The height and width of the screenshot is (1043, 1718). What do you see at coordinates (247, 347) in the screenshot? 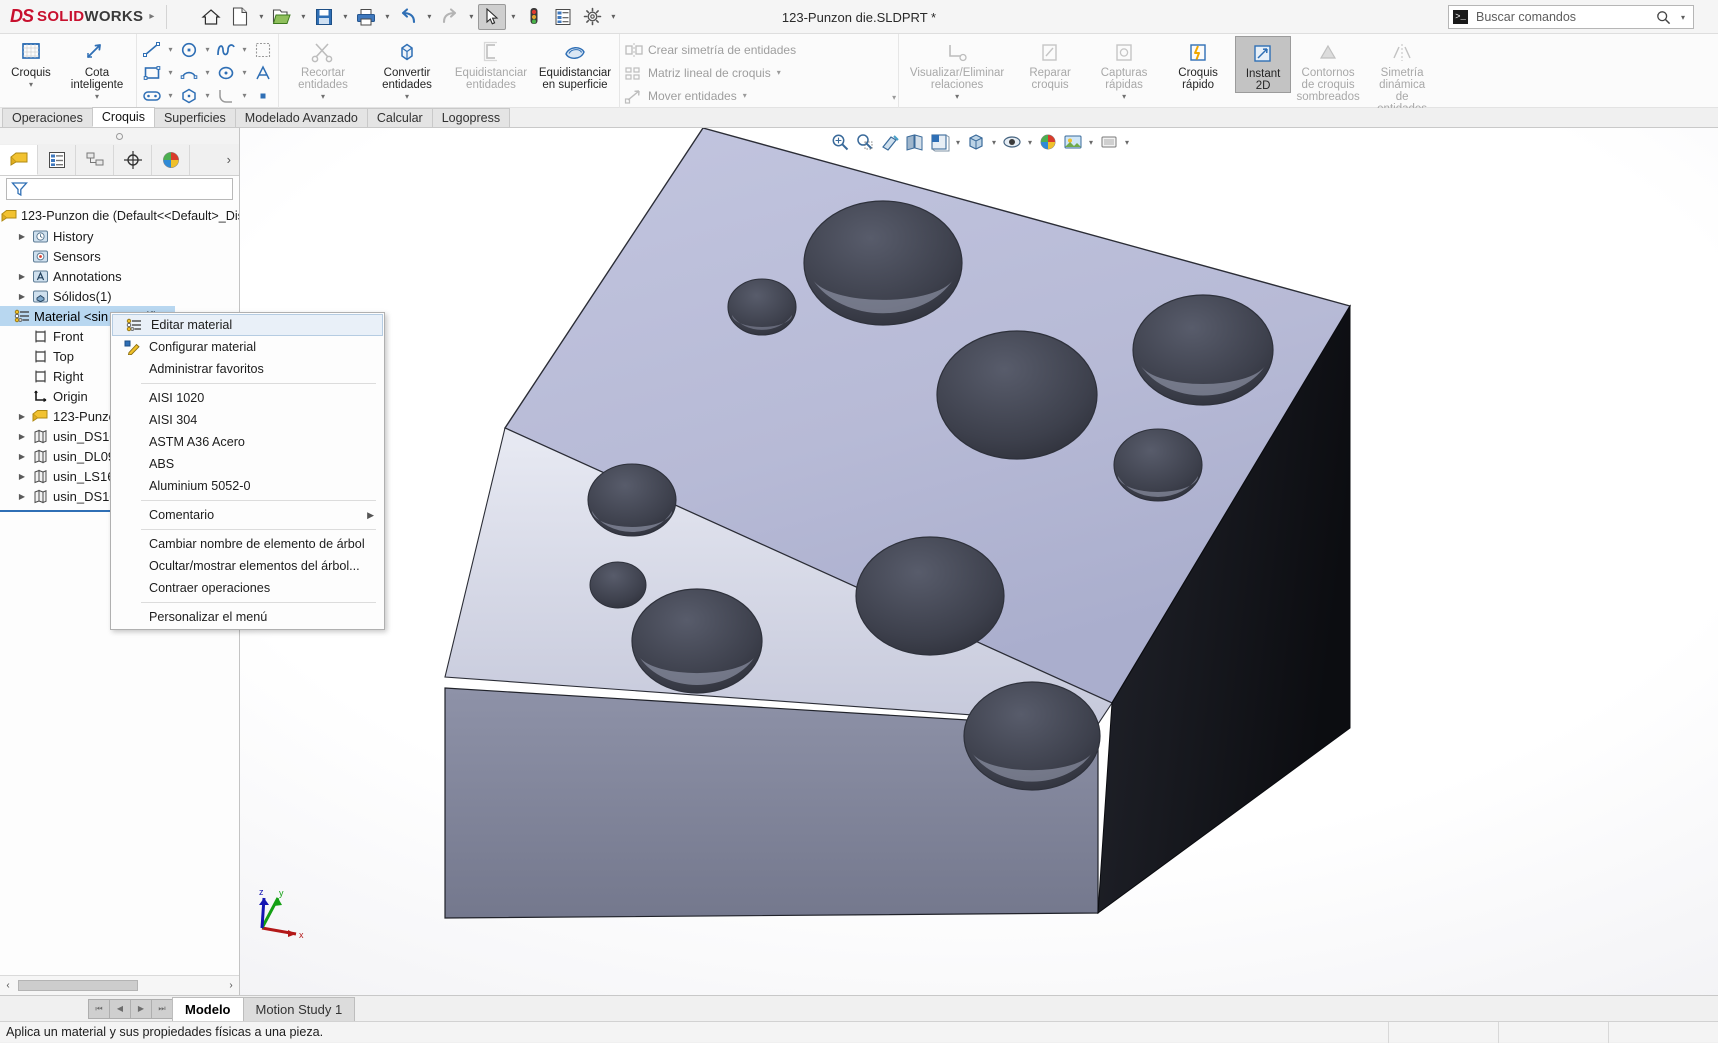
I see `menu-item-configurar-material: Configurar material` at bounding box center [247, 347].